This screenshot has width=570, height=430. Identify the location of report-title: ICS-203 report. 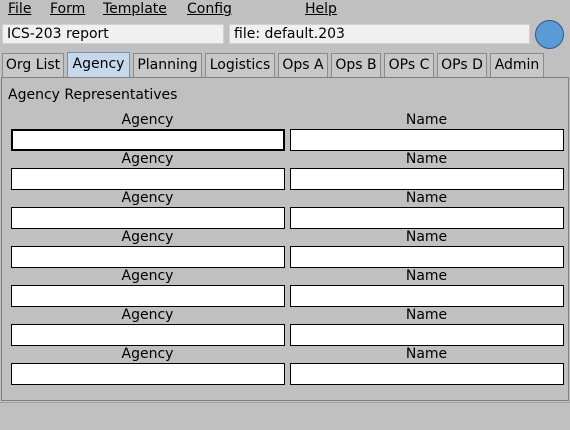
(113, 34).